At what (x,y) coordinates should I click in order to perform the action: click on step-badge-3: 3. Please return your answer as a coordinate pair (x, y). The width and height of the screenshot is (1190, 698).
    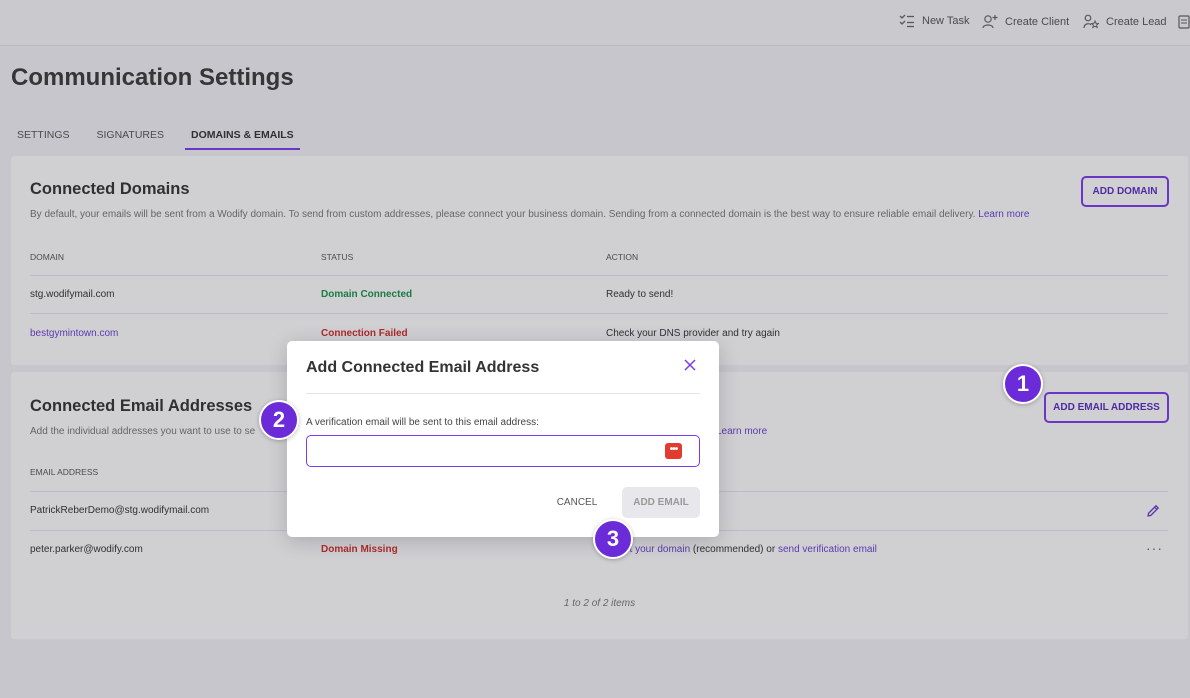
    Looking at the image, I should click on (613, 539).